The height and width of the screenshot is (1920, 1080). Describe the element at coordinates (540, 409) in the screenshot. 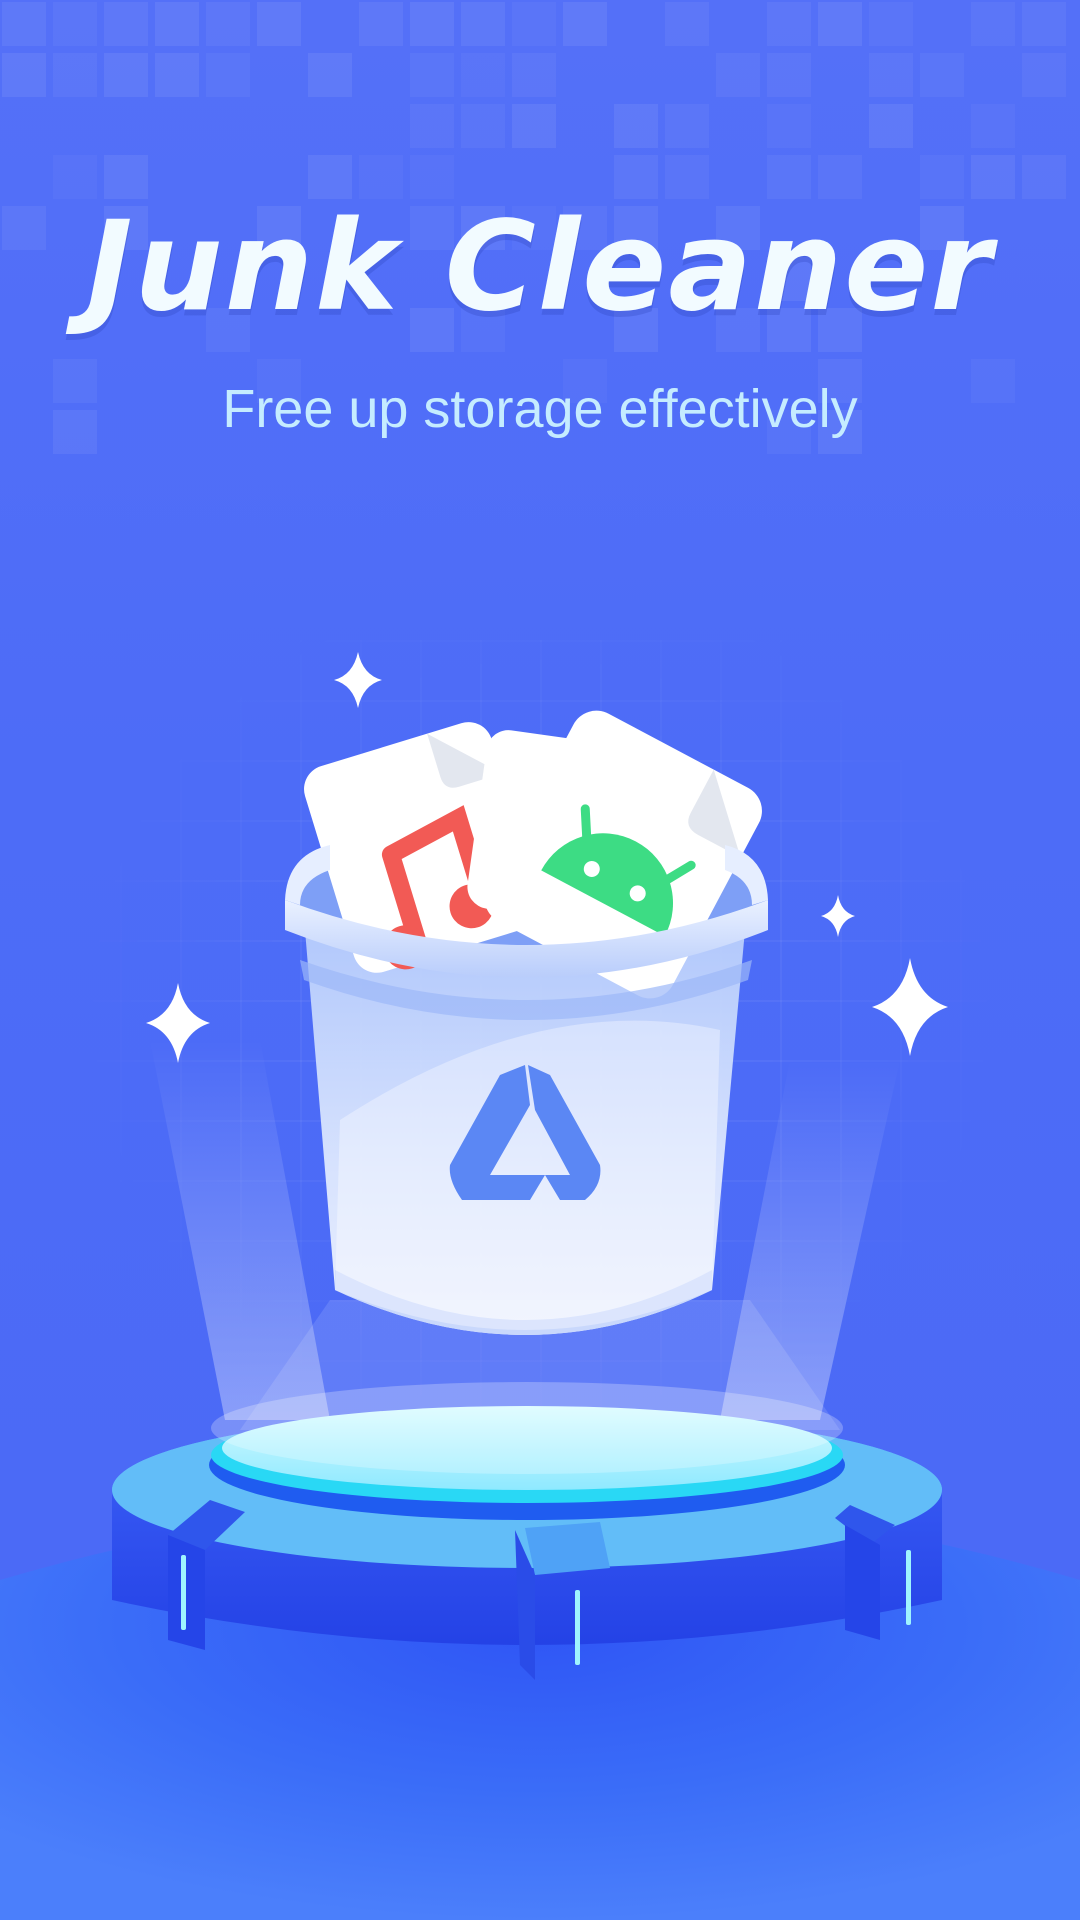

I see `page-subtitle: Free up storage effectively` at that location.